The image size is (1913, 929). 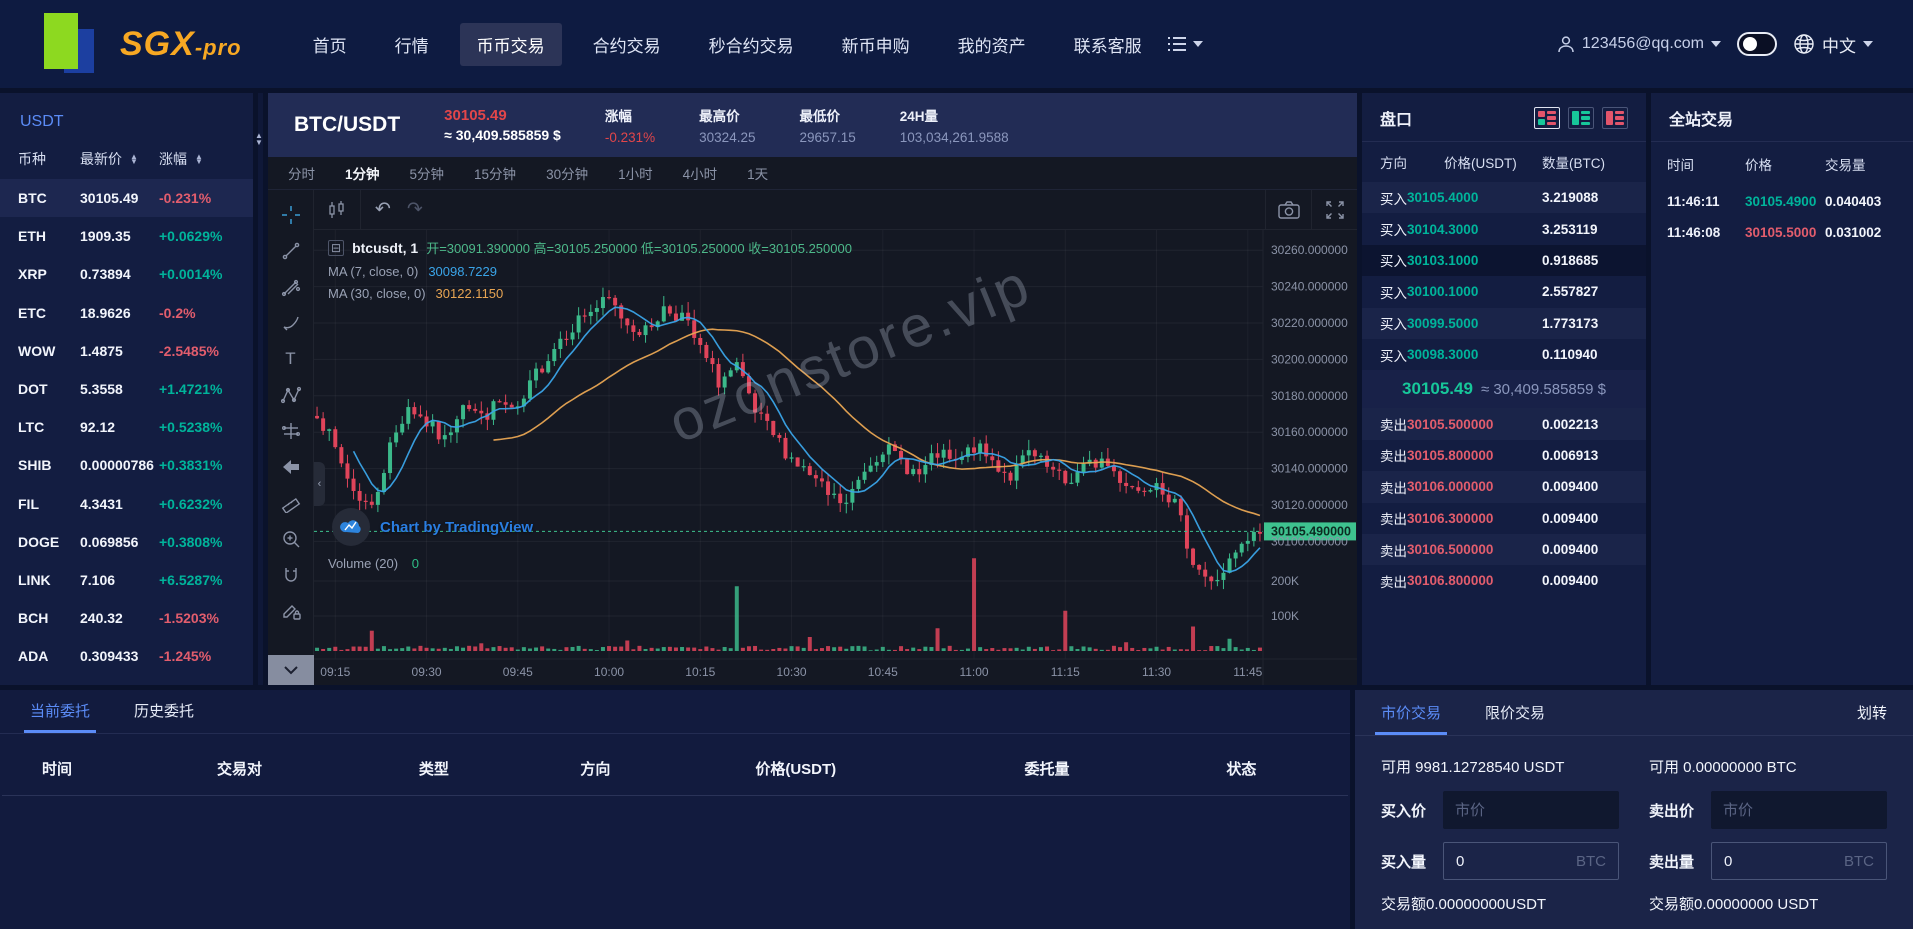 What do you see at coordinates (337, 210) in the screenshot?
I see `candle-style-icon` at bounding box center [337, 210].